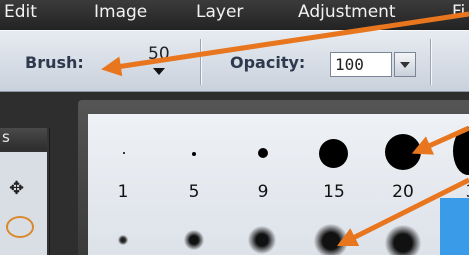  What do you see at coordinates (334, 192) in the screenshot?
I see `brush-size-label: 15` at bounding box center [334, 192].